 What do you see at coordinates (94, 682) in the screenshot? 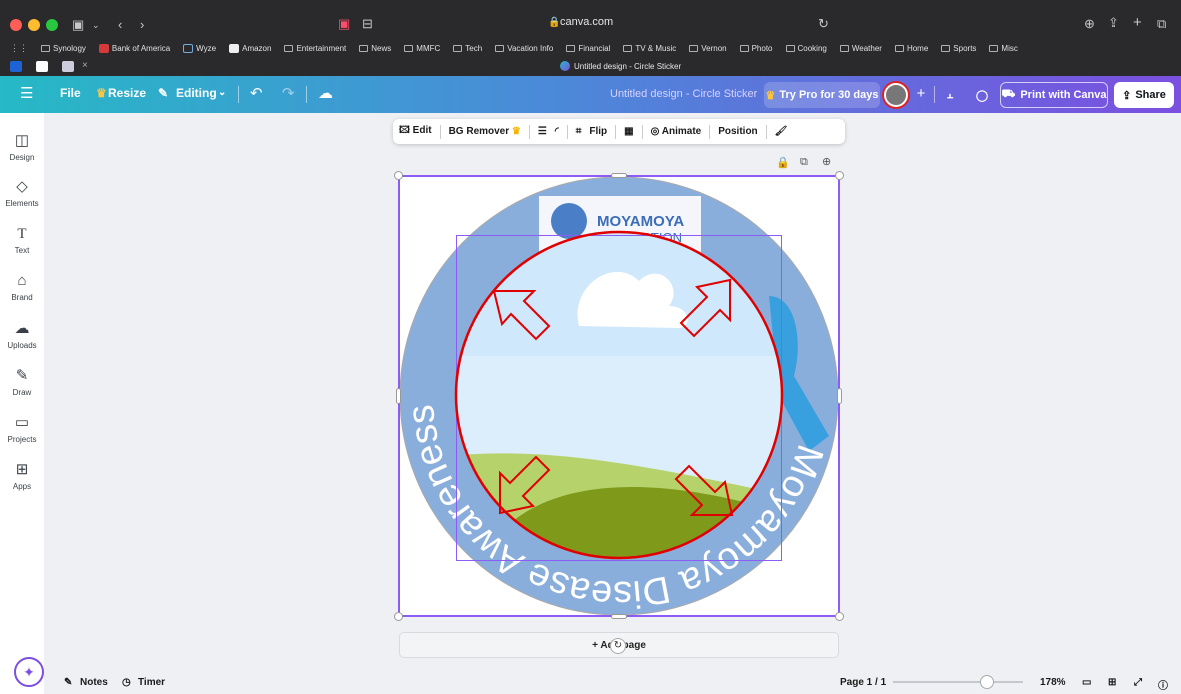
I see `notes-button: Notes` at bounding box center [94, 682].